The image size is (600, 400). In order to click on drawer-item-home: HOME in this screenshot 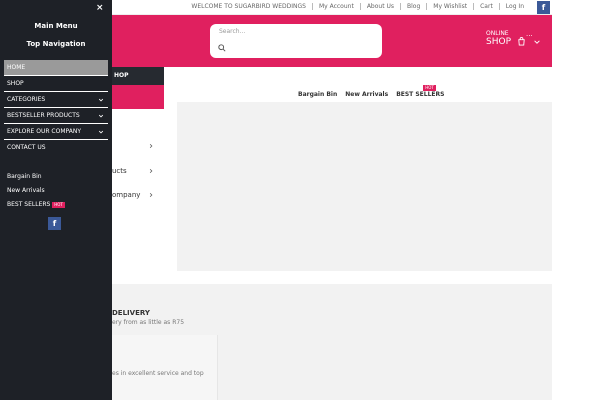, I will do `click(56, 68)`.